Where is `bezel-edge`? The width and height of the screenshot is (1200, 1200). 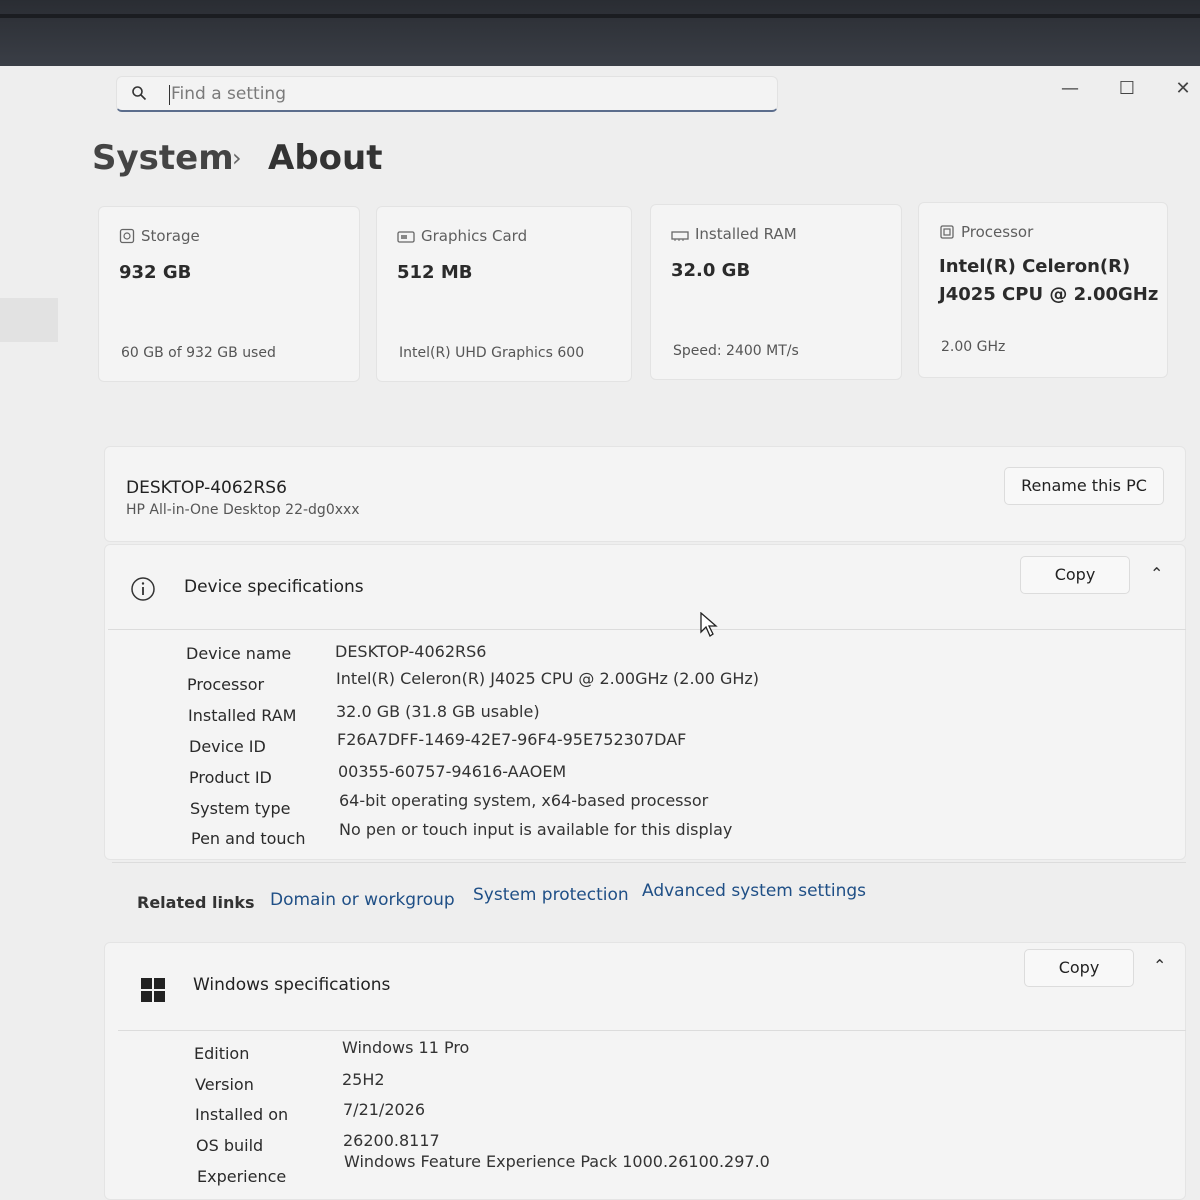 bezel-edge is located at coordinates (600, 16).